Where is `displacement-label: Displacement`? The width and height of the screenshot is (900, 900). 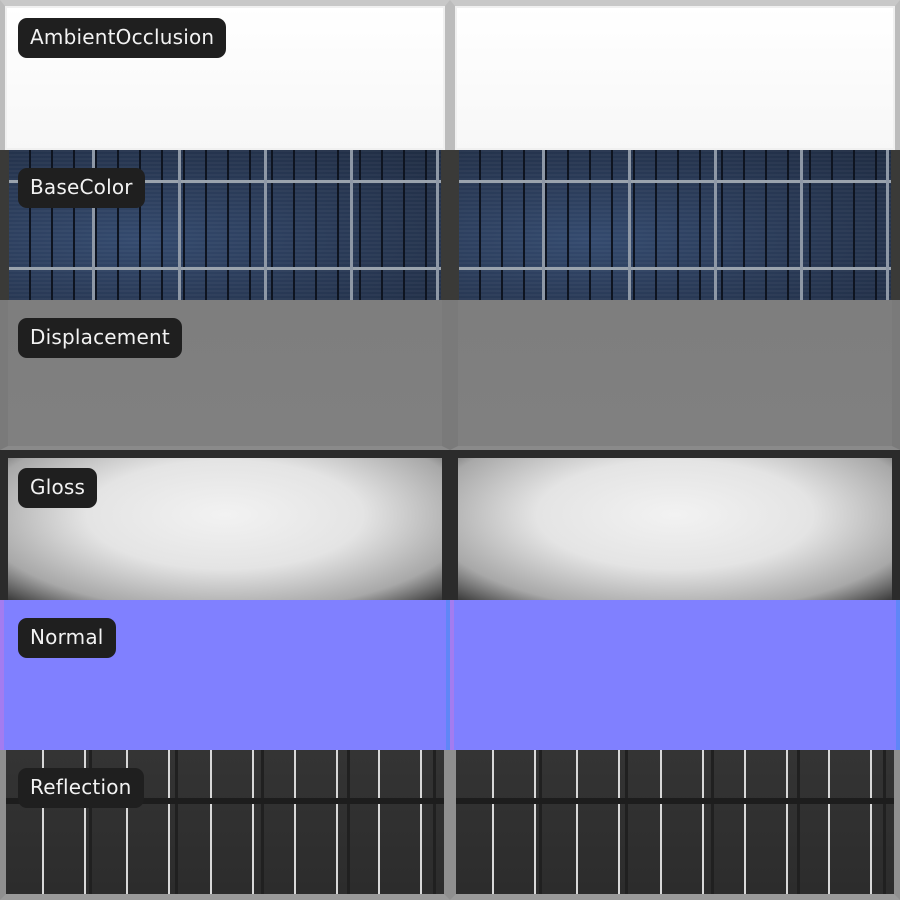
displacement-label: Displacement is located at coordinates (100, 338).